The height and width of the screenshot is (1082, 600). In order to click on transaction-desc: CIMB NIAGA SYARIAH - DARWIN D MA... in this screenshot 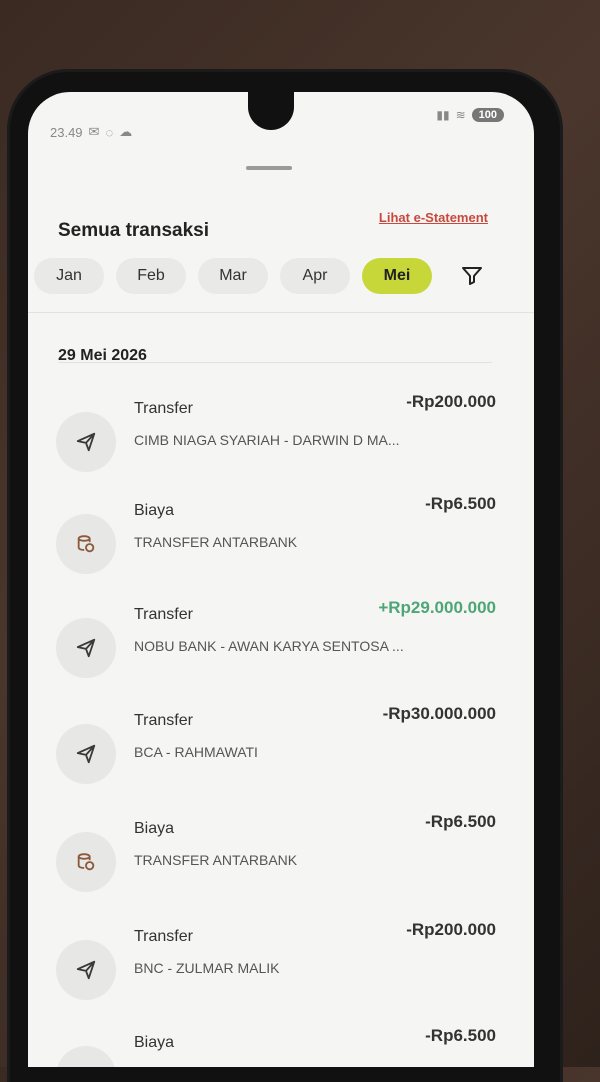, I will do `click(267, 440)`.